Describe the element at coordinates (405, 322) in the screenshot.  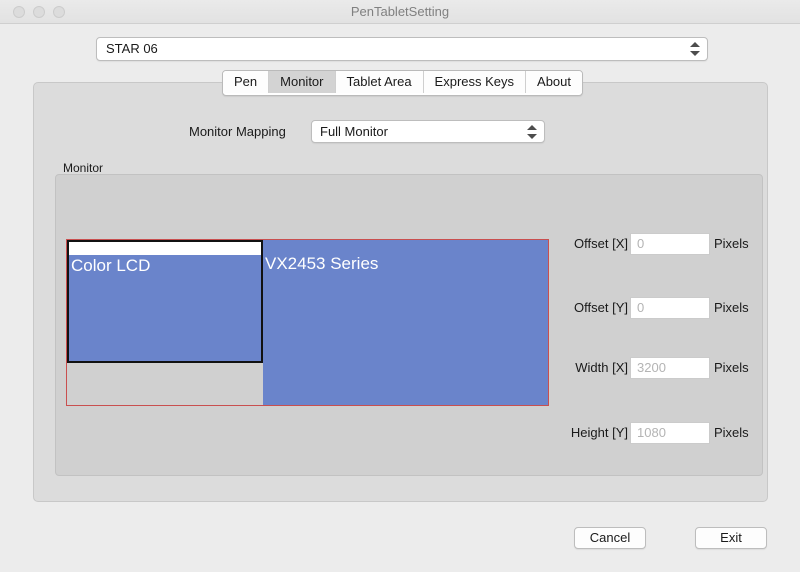
I see `display-vx2453-series: VX2453 Series` at that location.